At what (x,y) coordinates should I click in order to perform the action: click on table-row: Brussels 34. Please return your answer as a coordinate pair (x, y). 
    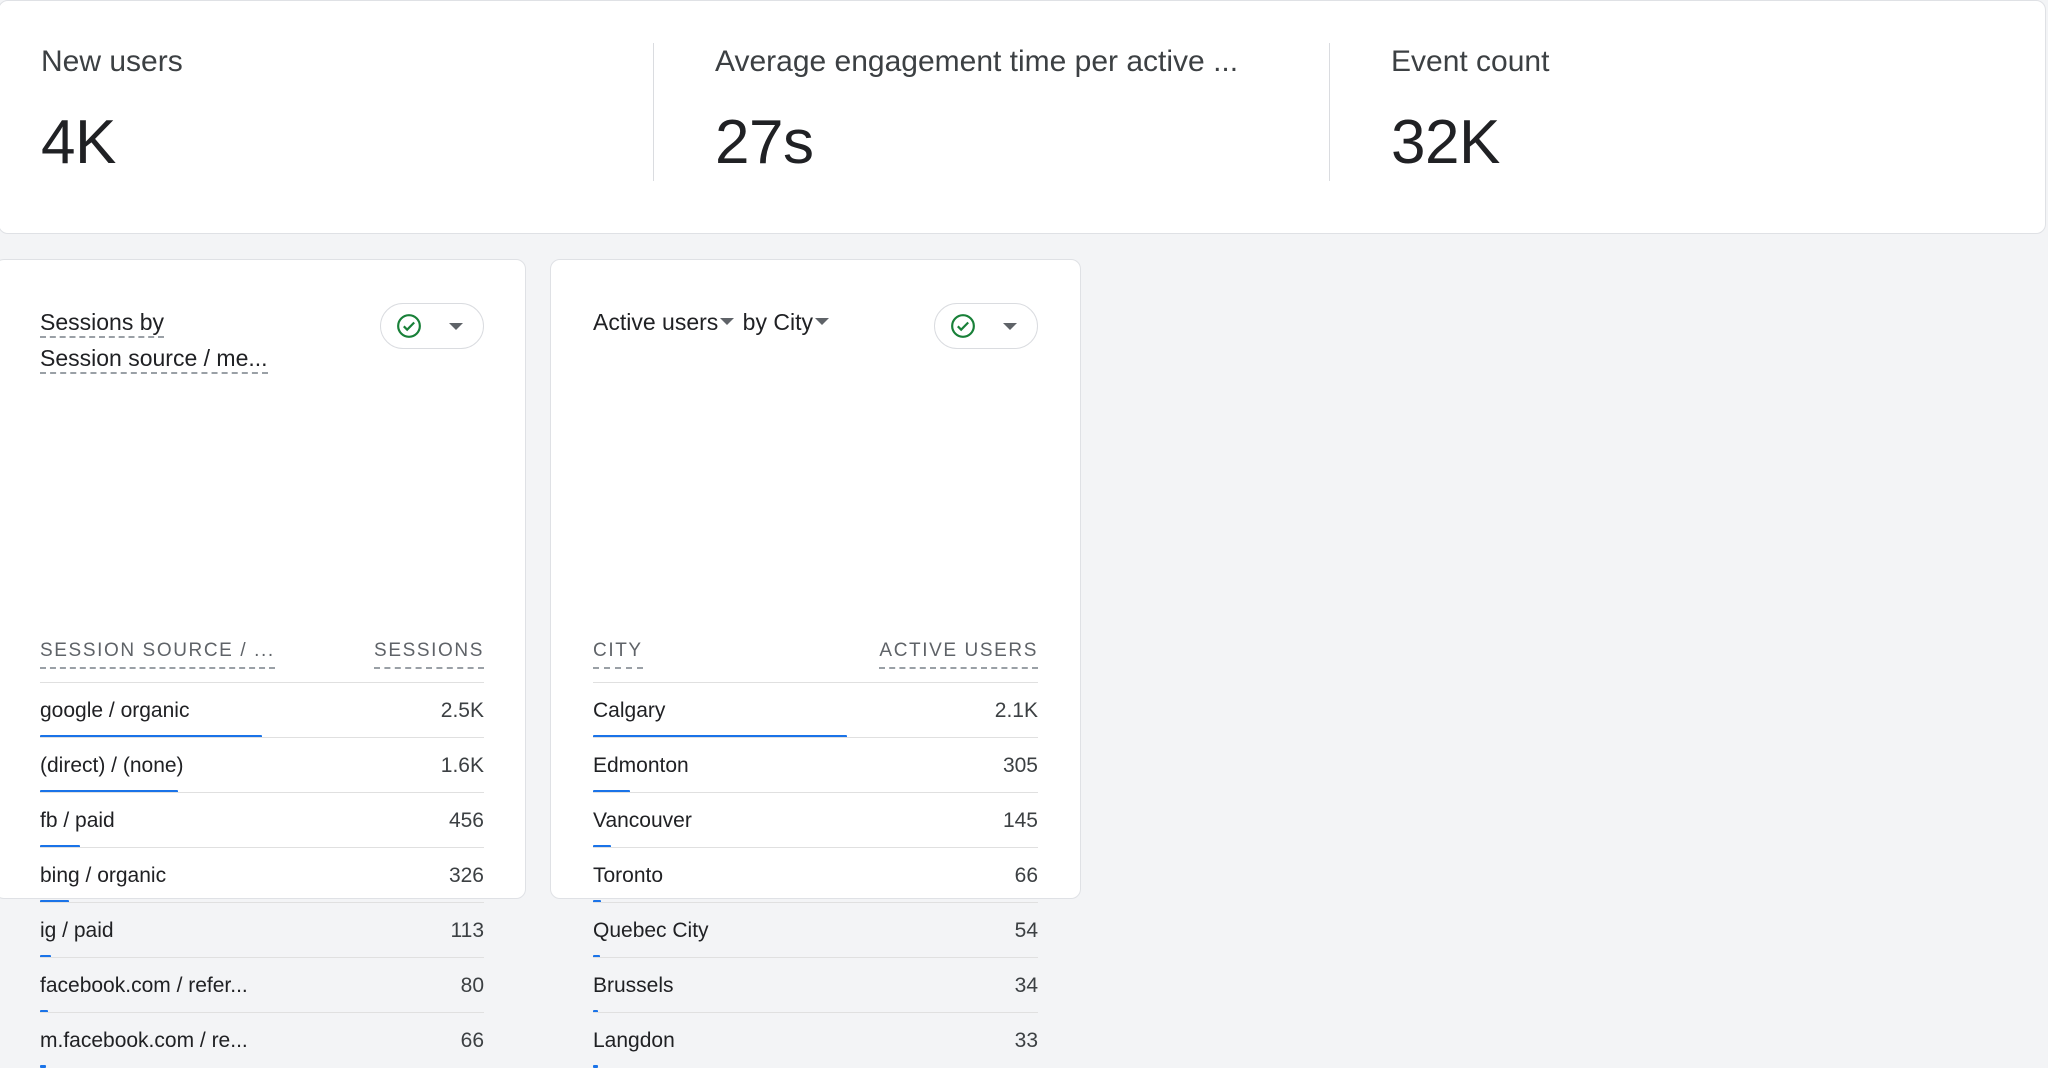
    Looking at the image, I should click on (815, 985).